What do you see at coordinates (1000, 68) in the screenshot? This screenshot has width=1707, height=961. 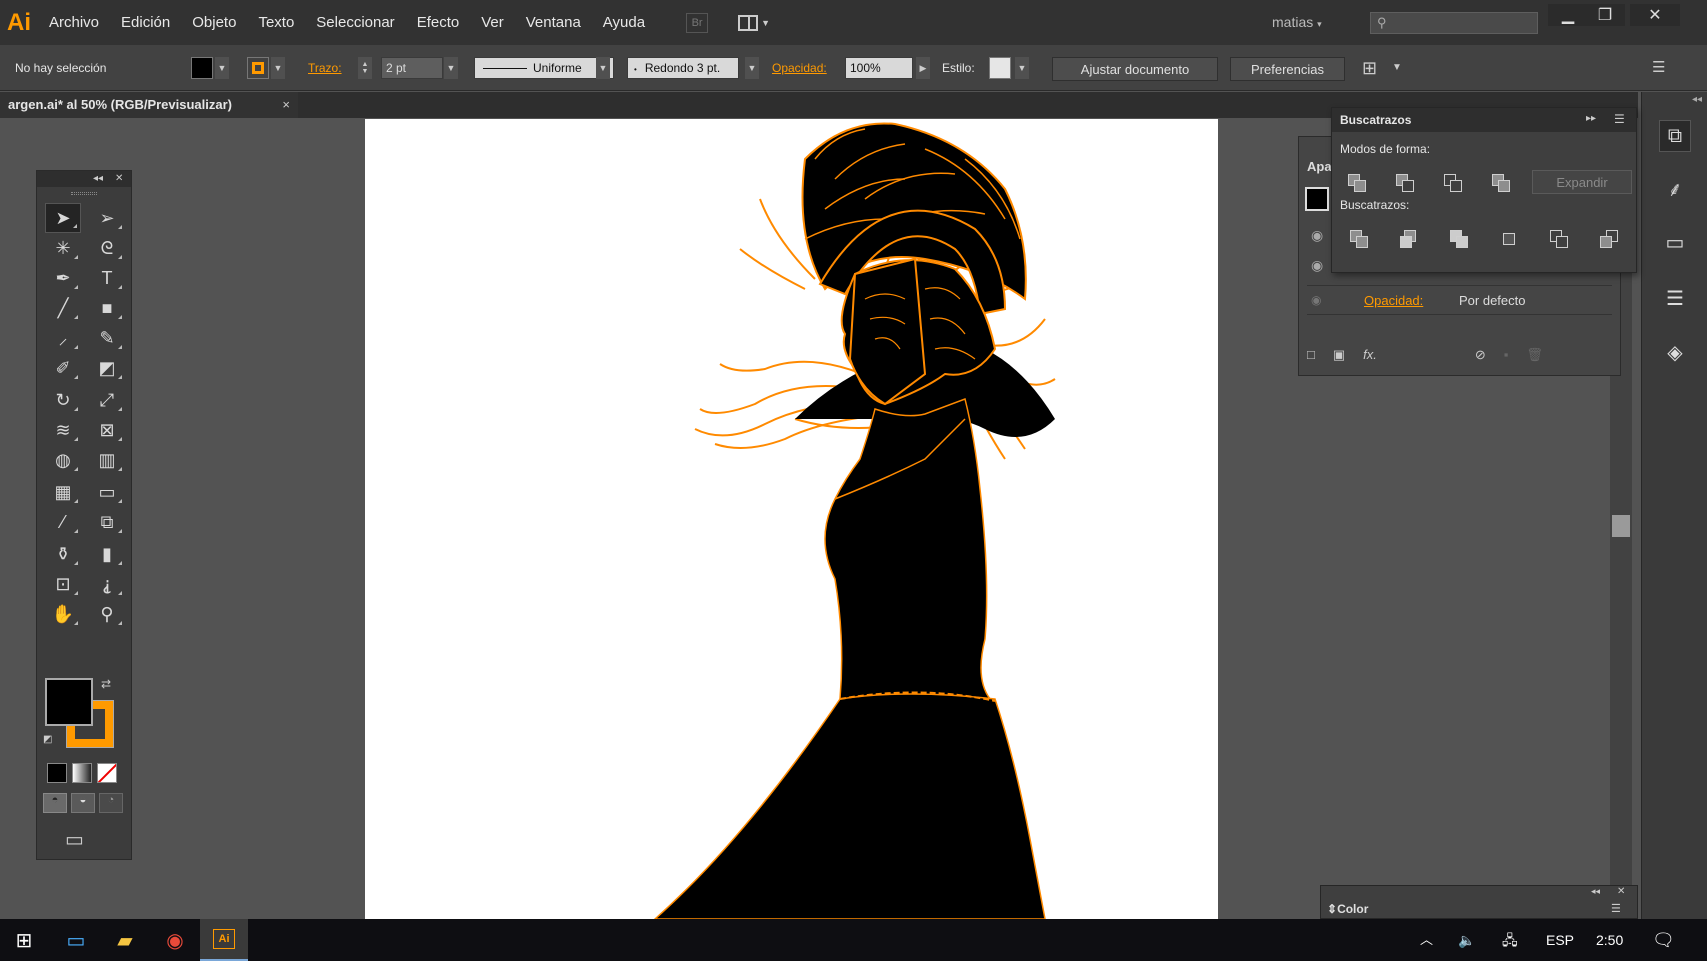 I see `style-swatch` at bounding box center [1000, 68].